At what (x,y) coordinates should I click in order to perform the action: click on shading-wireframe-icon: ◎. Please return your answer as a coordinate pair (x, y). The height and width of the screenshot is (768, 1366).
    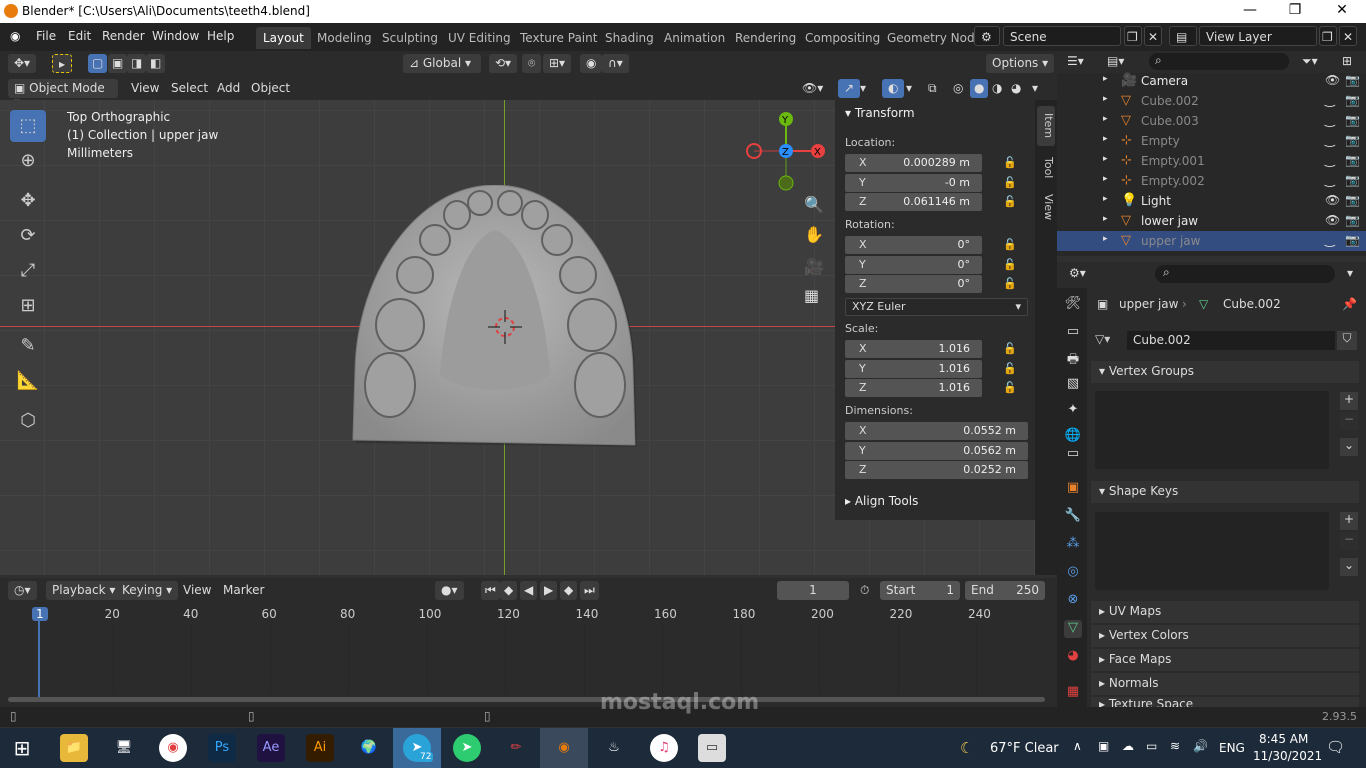
    Looking at the image, I should click on (958, 88).